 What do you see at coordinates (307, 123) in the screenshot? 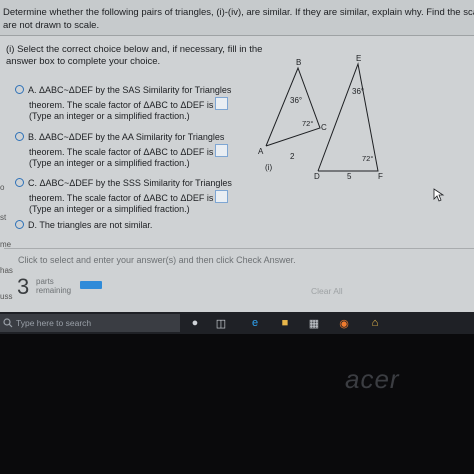
I see `angle-c: 72°` at bounding box center [307, 123].